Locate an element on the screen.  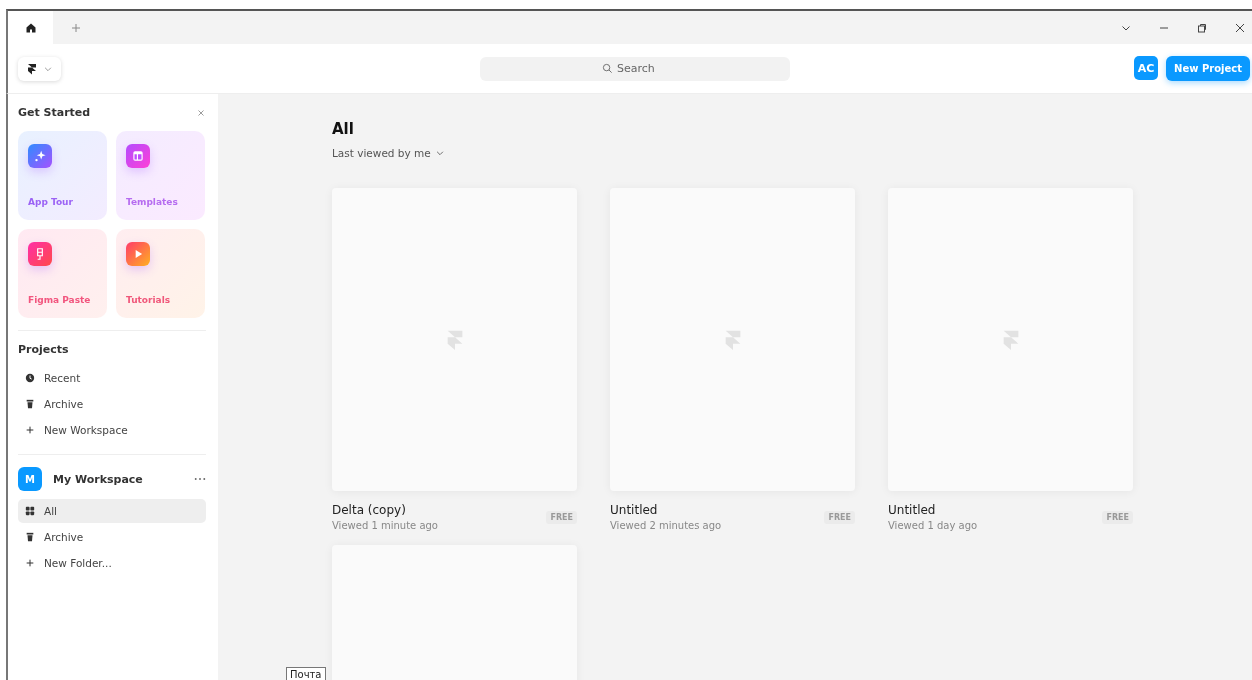
page-title: All is located at coordinates (343, 129).